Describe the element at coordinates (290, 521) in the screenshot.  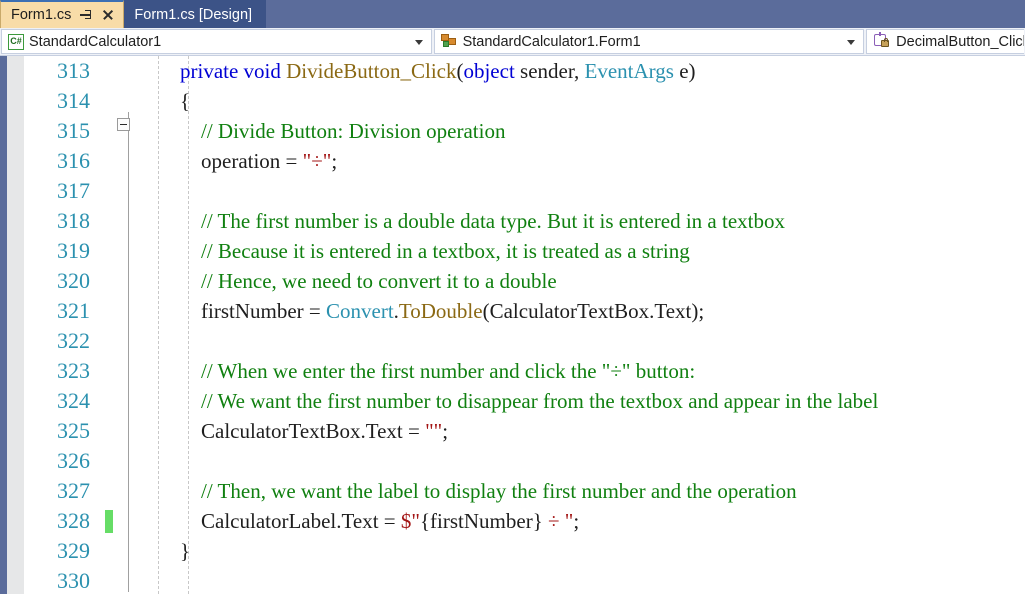
I see `code-token-pln: CalculatorLabel.Text =` at that location.